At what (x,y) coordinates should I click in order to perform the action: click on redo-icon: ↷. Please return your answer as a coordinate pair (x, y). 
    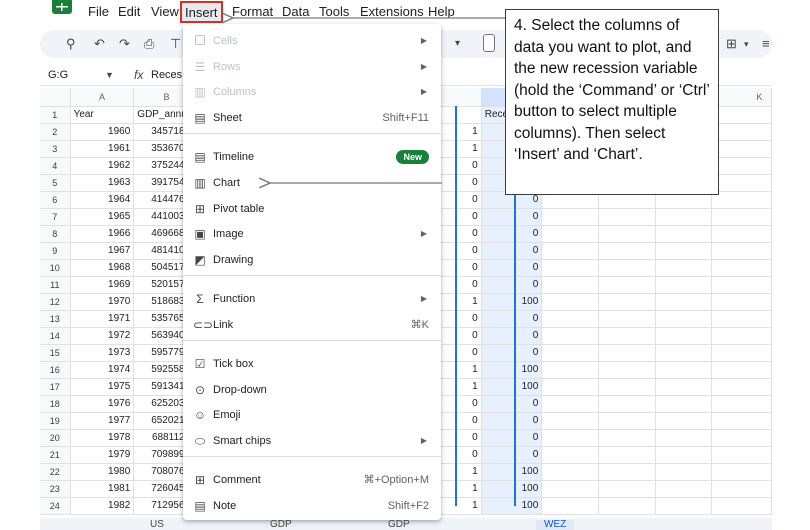
    Looking at the image, I should click on (124, 44).